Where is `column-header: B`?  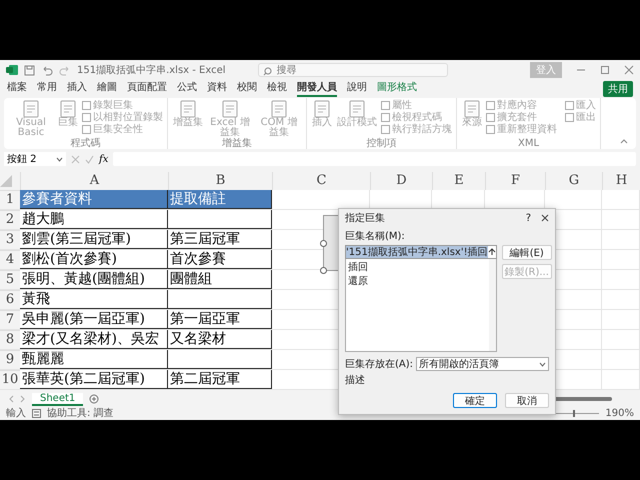
column-header: B is located at coordinates (221, 180).